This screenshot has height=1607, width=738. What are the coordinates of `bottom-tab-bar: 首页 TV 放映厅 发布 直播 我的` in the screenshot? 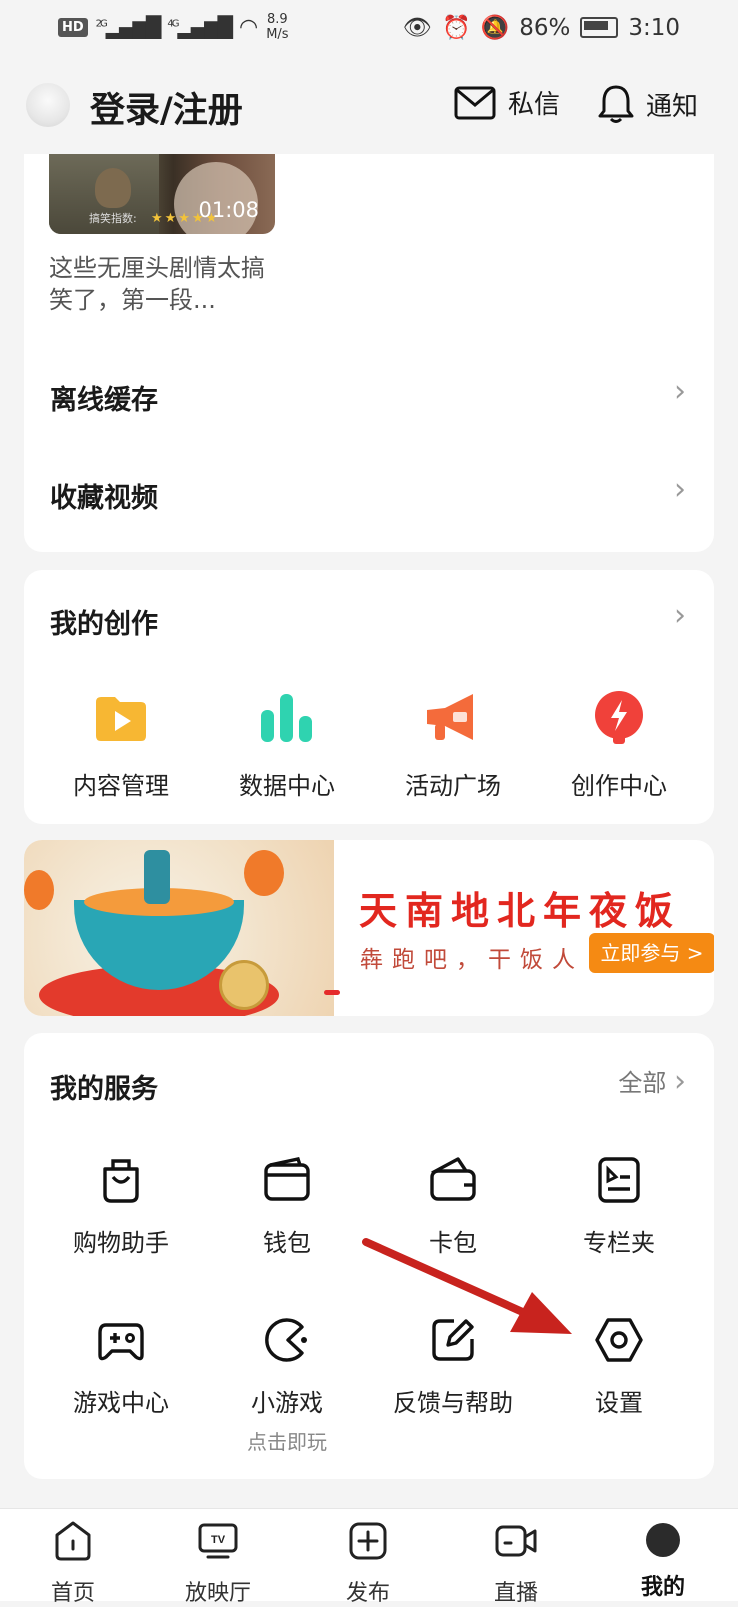 It's located at (369, 1557).